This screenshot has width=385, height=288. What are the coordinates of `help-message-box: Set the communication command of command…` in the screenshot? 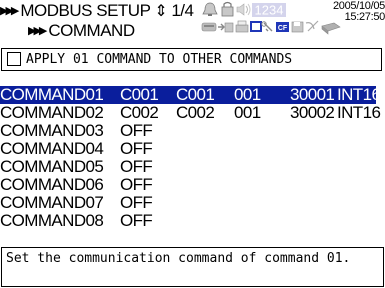 It's located at (192, 267).